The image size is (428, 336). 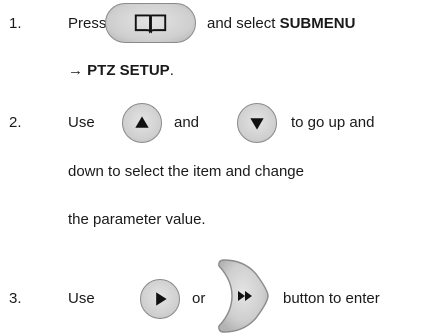 I want to click on book-icon, so click(x=150, y=24).